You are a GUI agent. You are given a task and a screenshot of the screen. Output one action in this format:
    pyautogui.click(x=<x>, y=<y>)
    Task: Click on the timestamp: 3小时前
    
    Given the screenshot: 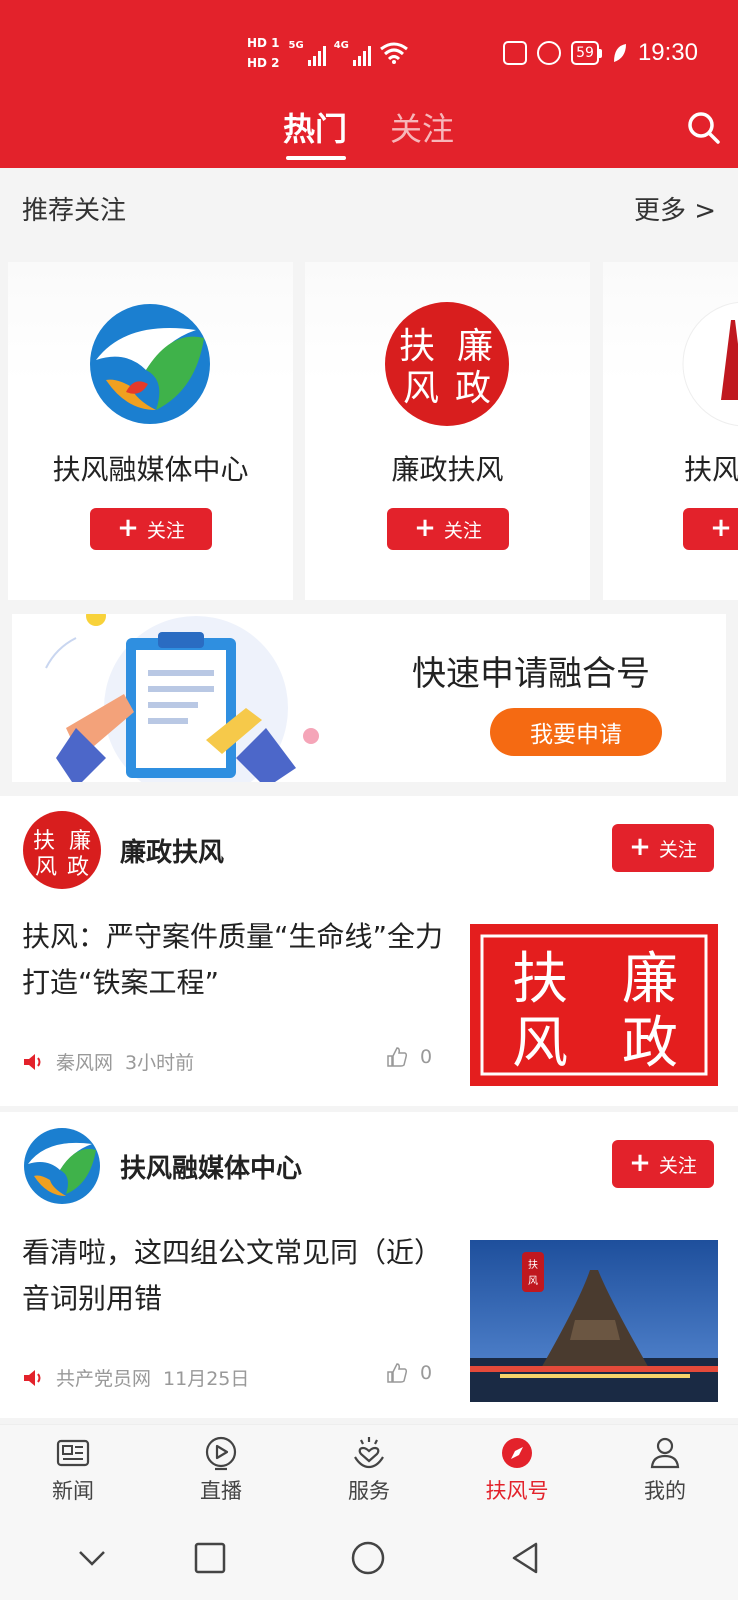 What is the action you would take?
    pyautogui.click(x=160, y=1063)
    